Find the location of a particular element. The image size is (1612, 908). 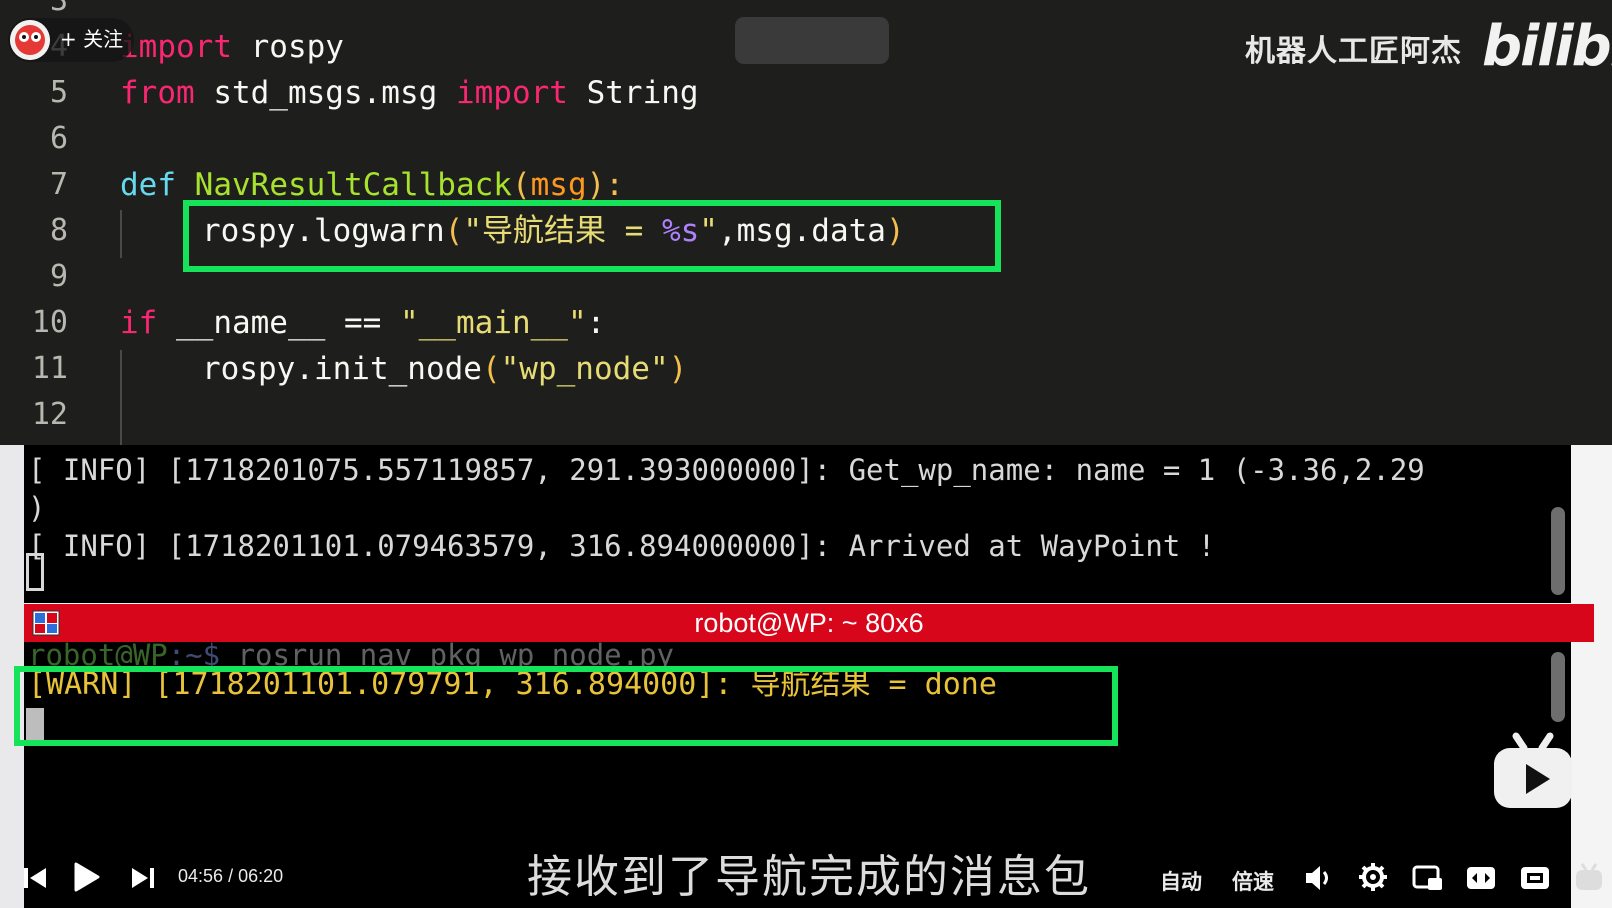

fullscreen-icon is located at coordinates (1535, 878).